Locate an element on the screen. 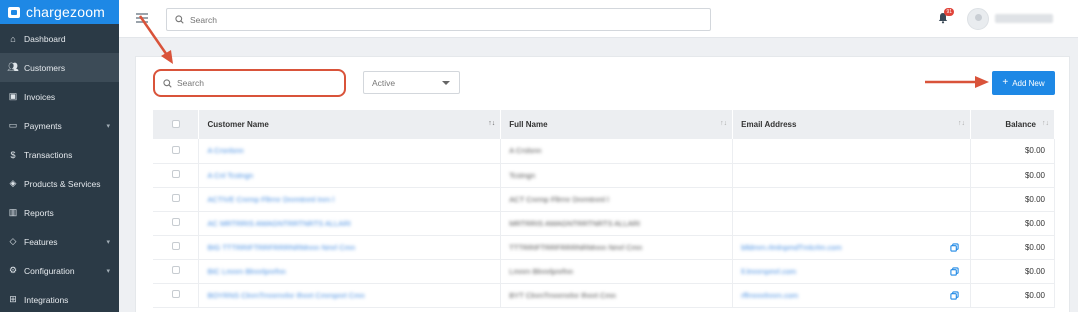 The width and height of the screenshot is (1078, 312). add-new-button: + Add New is located at coordinates (1023, 83).